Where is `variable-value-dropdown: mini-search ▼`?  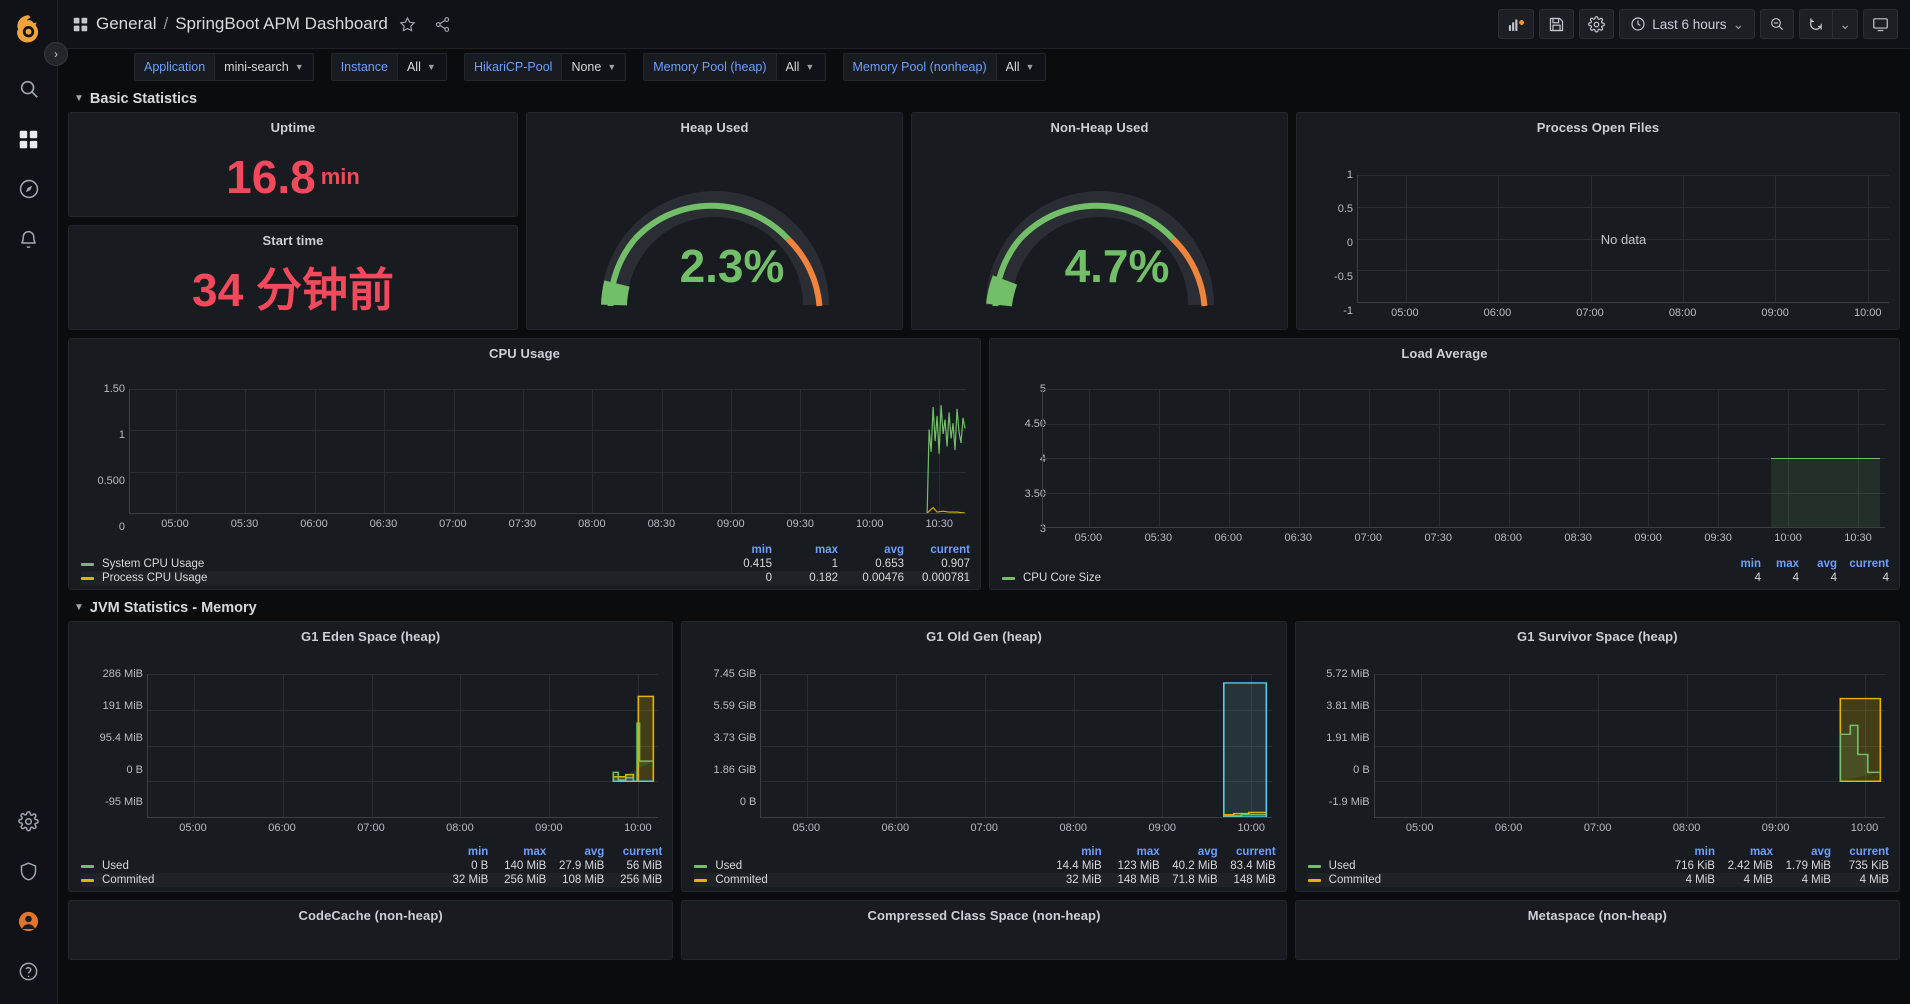 variable-value-dropdown: mini-search ▼ is located at coordinates (264, 67).